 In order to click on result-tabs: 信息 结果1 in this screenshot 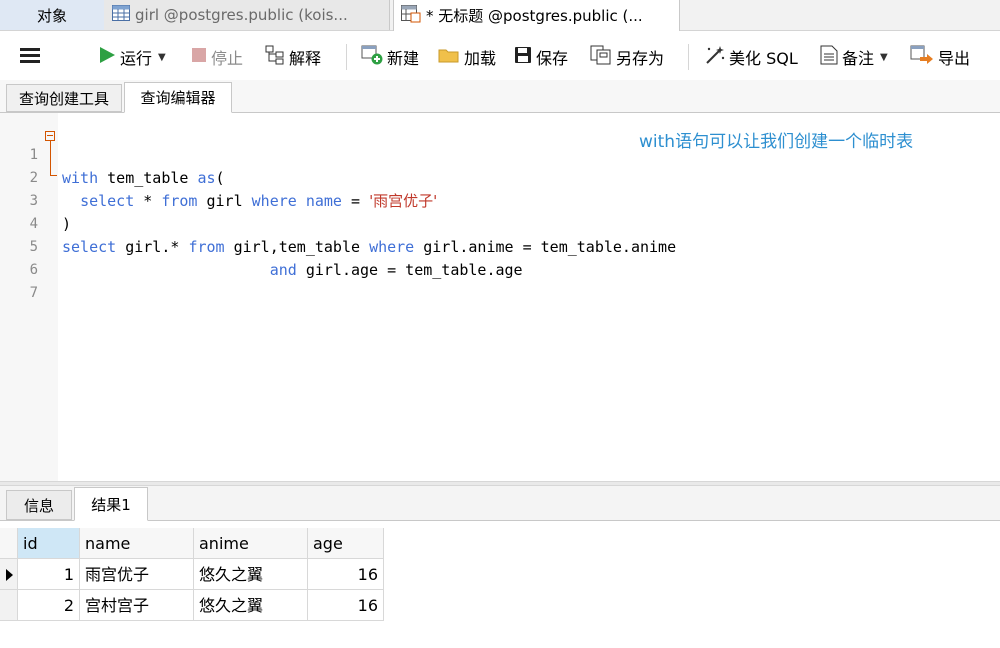, I will do `click(500, 503)`.